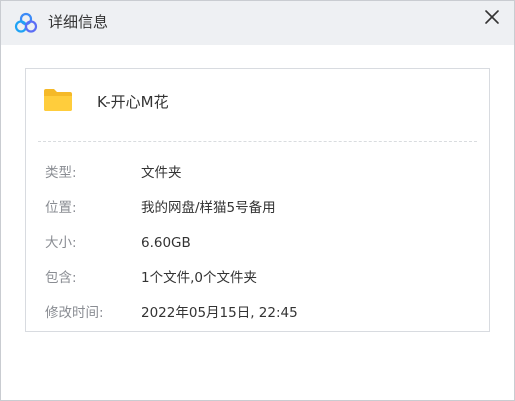 The height and width of the screenshot is (401, 515). I want to click on size-value: 6.60GB, so click(166, 243).